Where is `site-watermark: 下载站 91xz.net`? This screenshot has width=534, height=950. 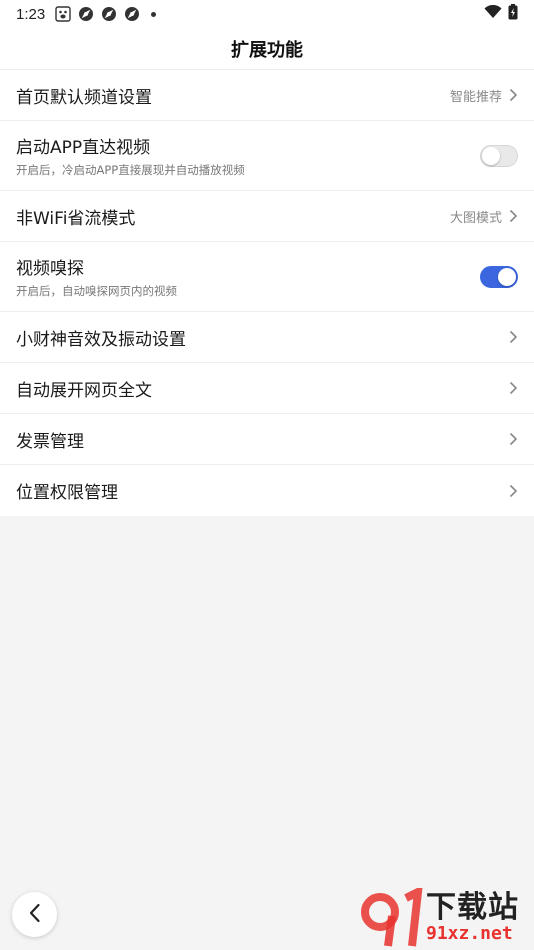
site-watermark: 下载站 91xz.net is located at coordinates (443, 916).